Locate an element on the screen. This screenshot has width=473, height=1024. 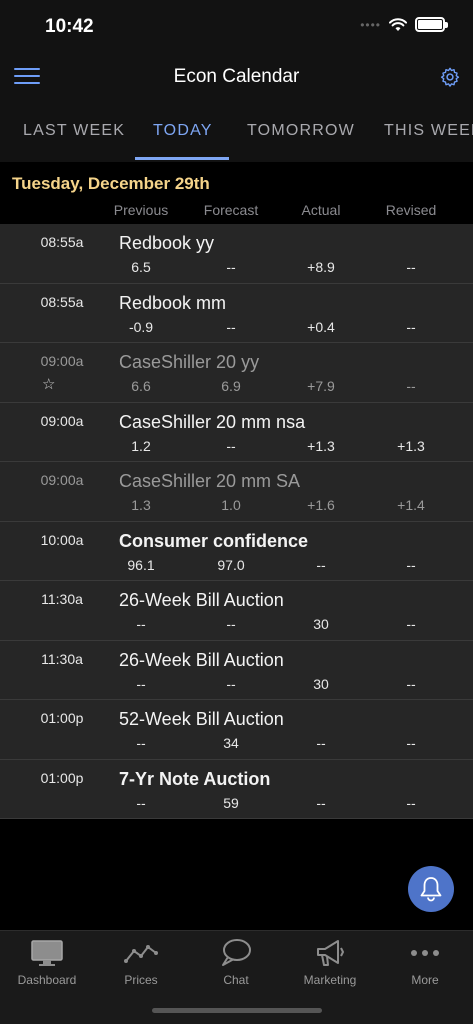
chat-bubble-icon is located at coordinates (236, 952).